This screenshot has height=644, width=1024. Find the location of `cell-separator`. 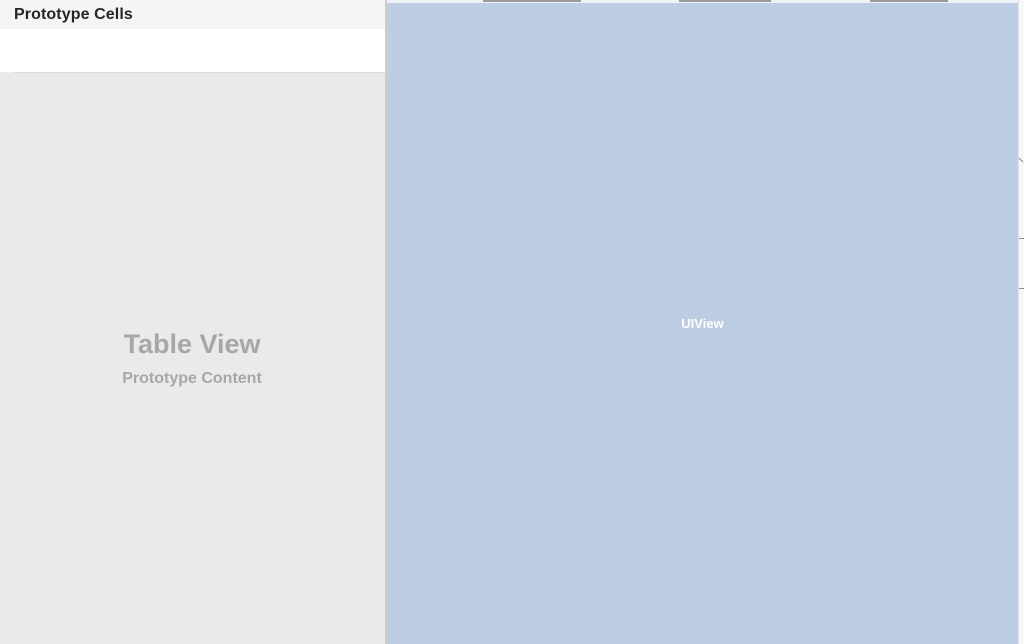

cell-separator is located at coordinates (200, 72).